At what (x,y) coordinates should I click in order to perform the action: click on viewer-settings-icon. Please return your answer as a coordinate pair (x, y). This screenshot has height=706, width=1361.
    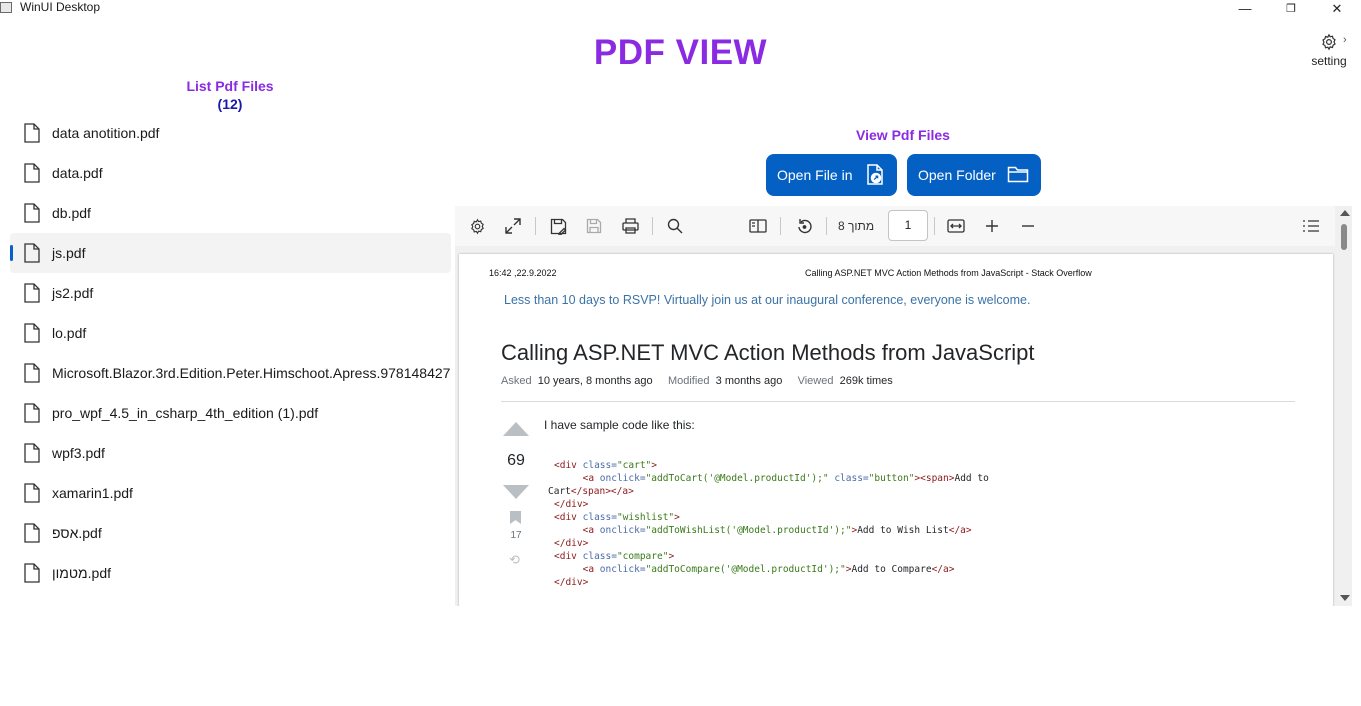
    Looking at the image, I should click on (477, 226).